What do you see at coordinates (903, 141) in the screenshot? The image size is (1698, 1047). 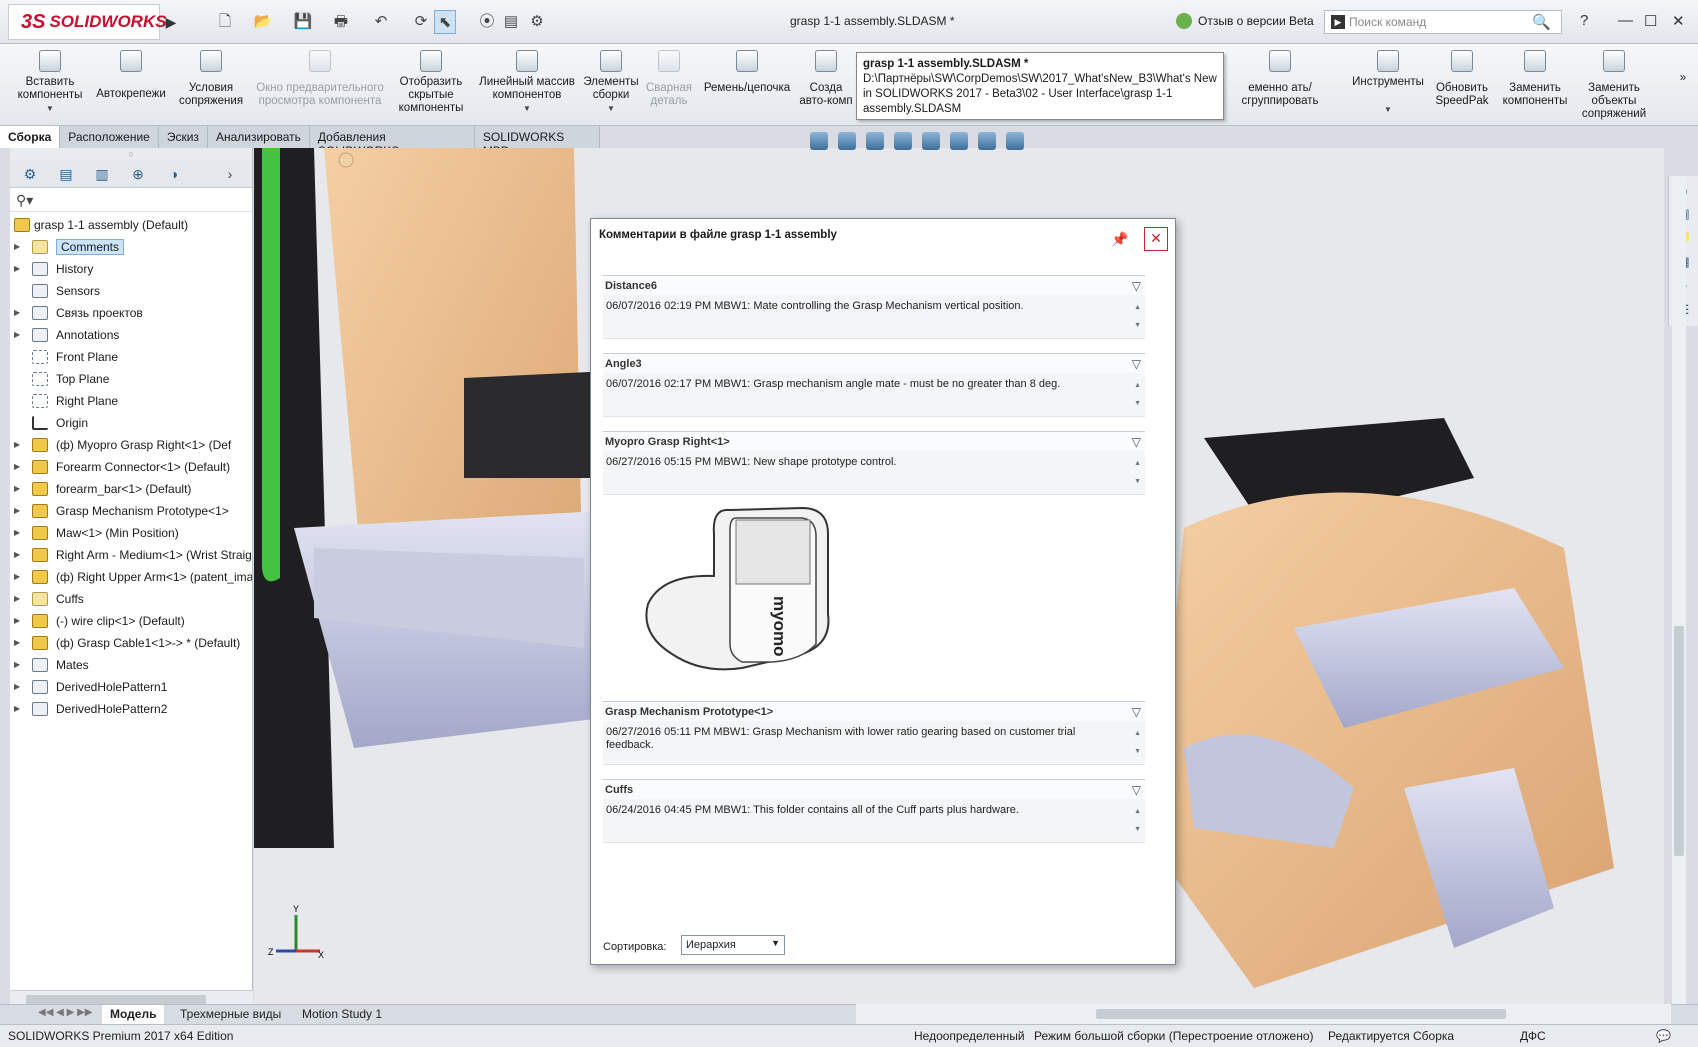 I see `display-style-icon` at bounding box center [903, 141].